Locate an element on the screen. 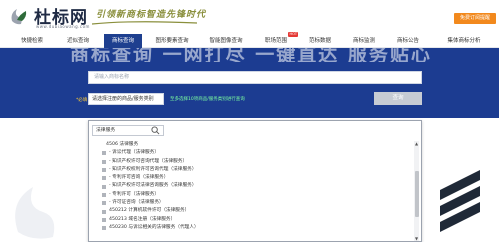  required-label: *必填 is located at coordinates (82, 100).